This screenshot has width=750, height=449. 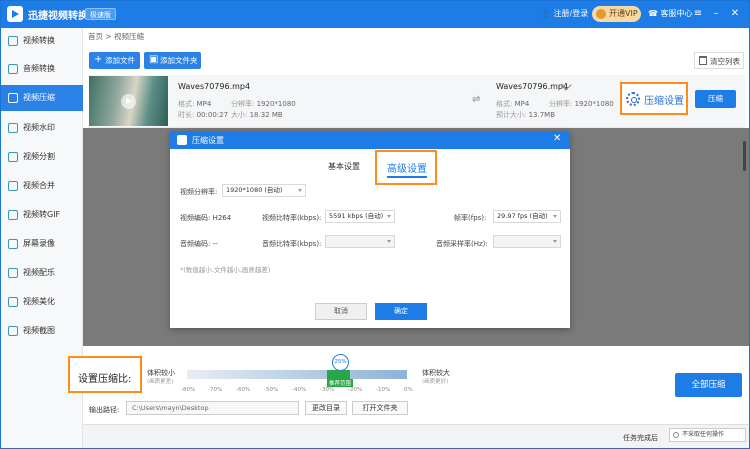 I want to click on sidebar-item-label: 视频合并, so click(x=39, y=185).